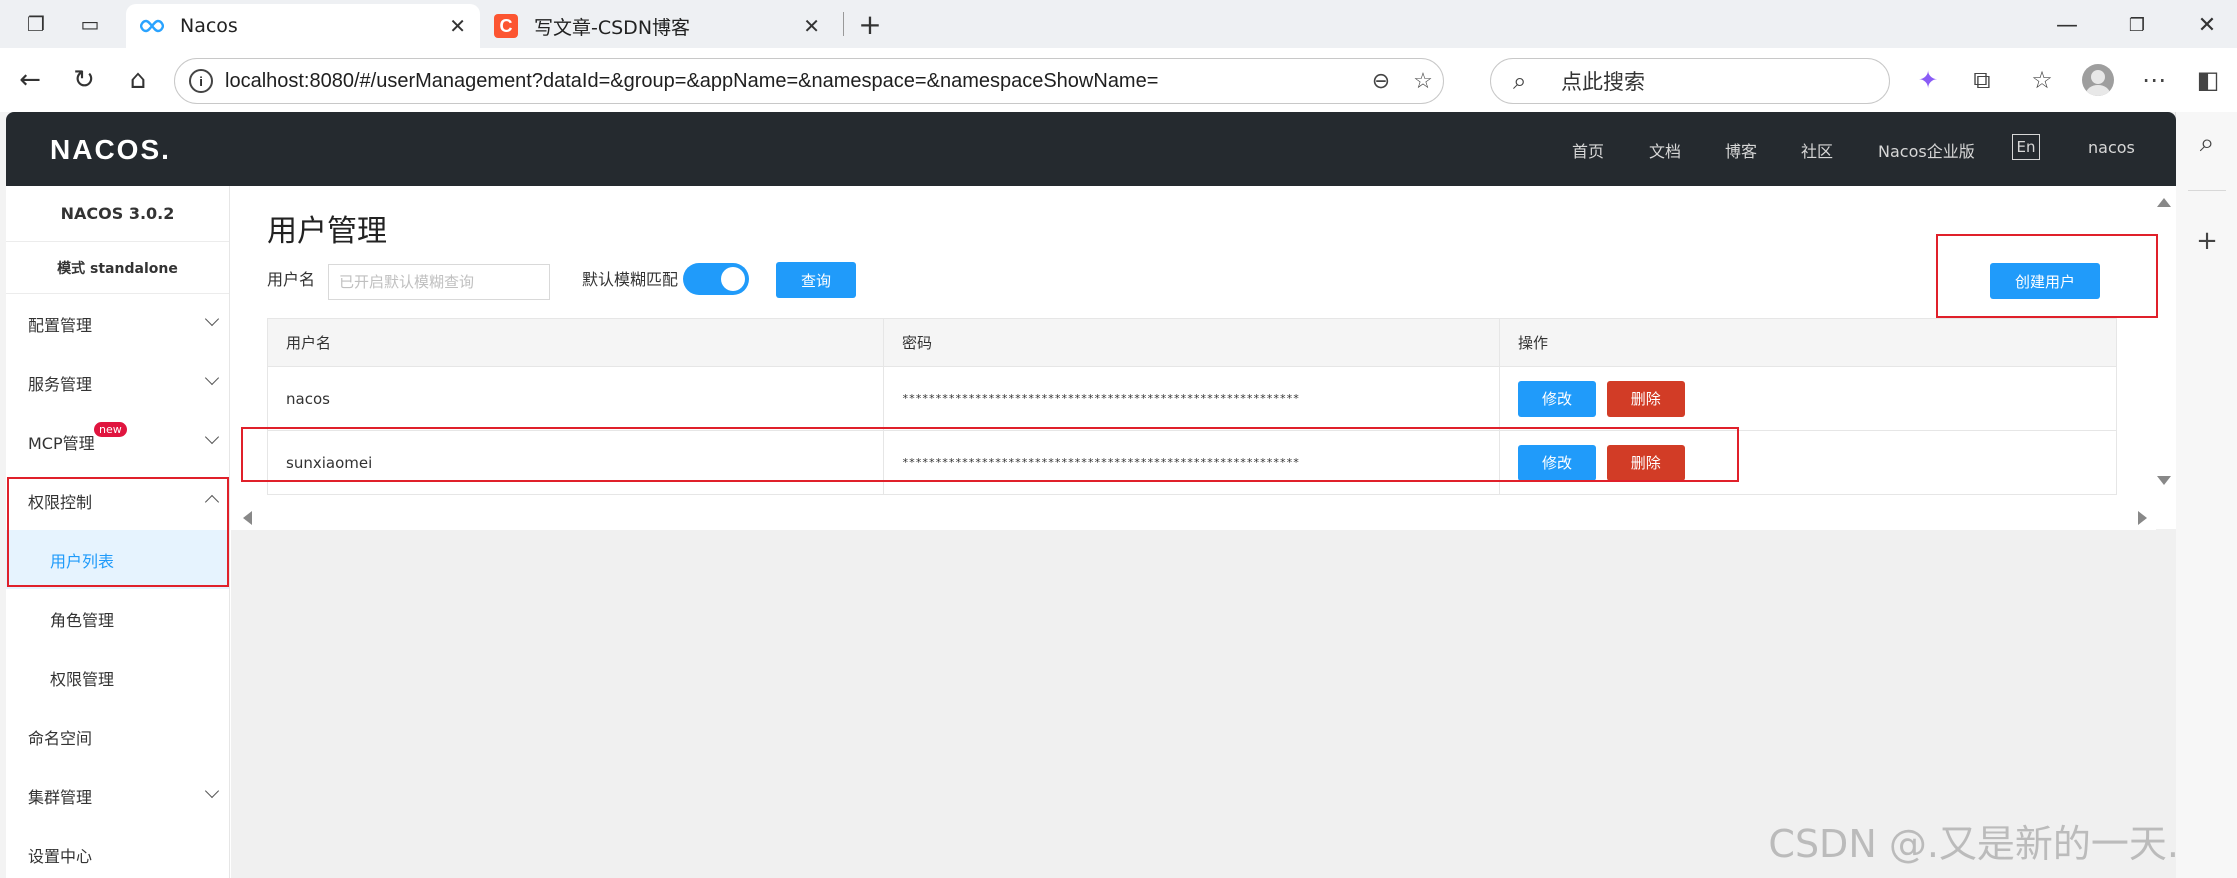 The image size is (2237, 878). I want to click on menu-cluster-management: 集群管理, so click(117, 795).